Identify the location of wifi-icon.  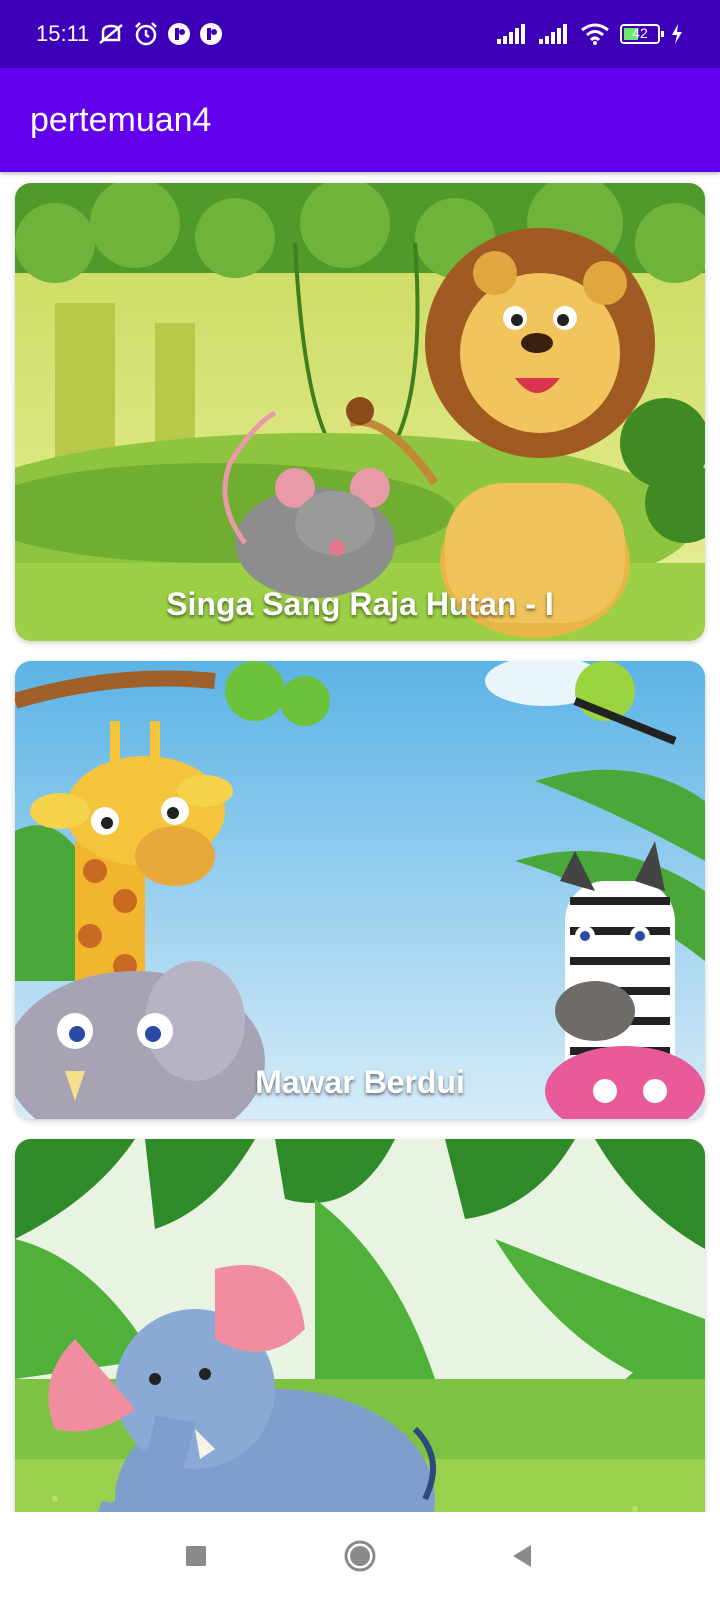
(595, 34).